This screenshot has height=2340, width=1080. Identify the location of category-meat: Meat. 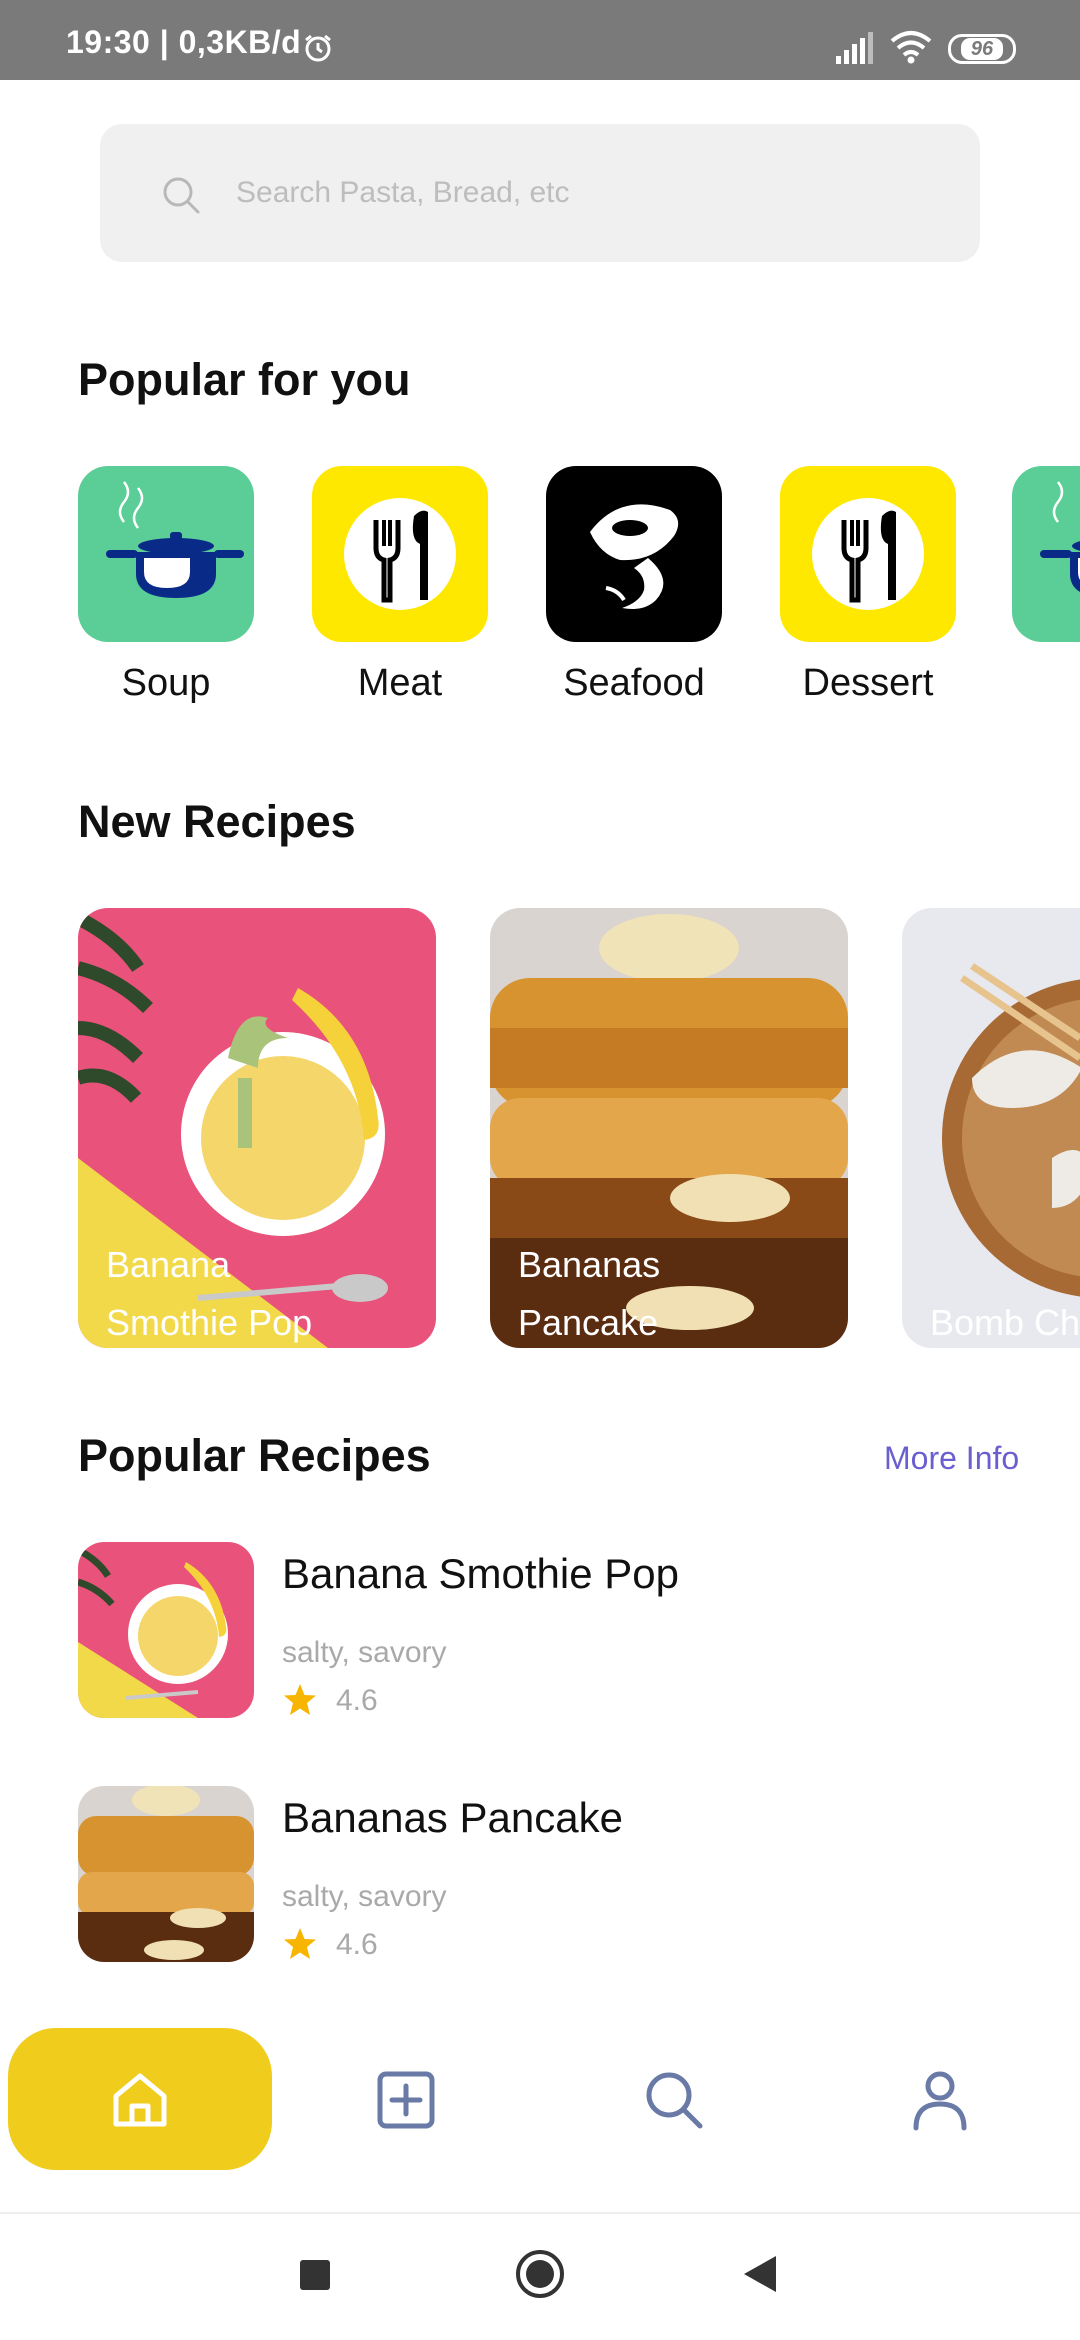
(400, 585).